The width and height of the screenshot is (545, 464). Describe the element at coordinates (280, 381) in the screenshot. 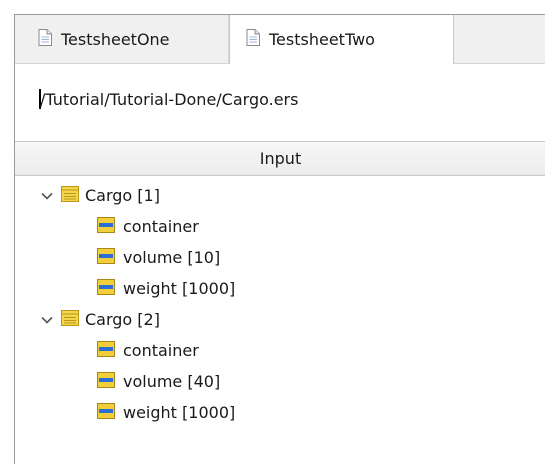

I see `tree-leaf-volume: volume [40]` at that location.